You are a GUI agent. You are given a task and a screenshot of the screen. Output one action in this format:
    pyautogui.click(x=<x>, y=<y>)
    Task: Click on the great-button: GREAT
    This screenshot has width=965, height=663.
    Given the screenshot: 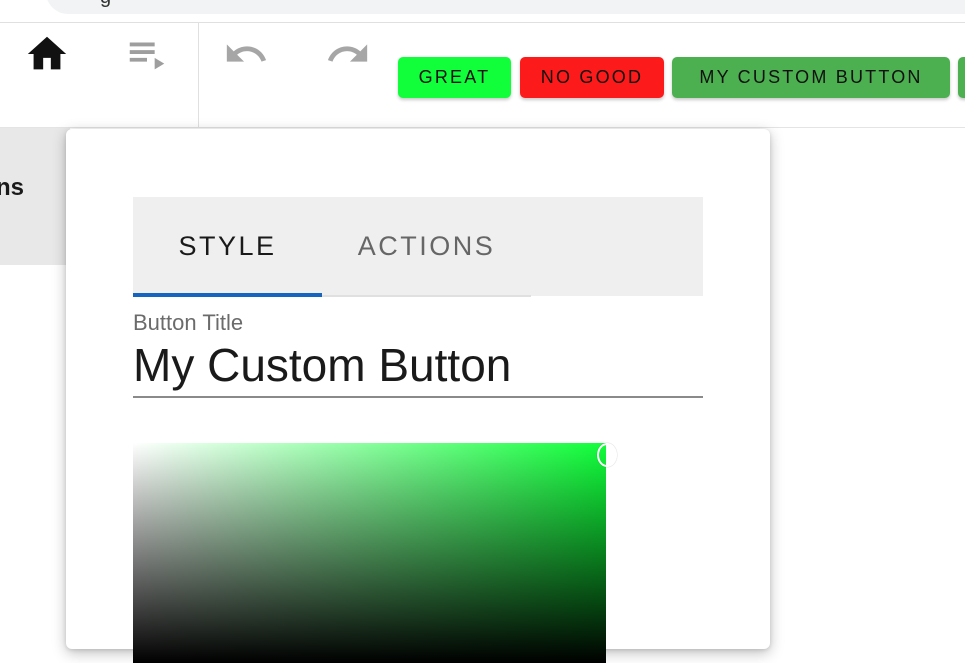 What is the action you would take?
    pyautogui.click(x=454, y=77)
    